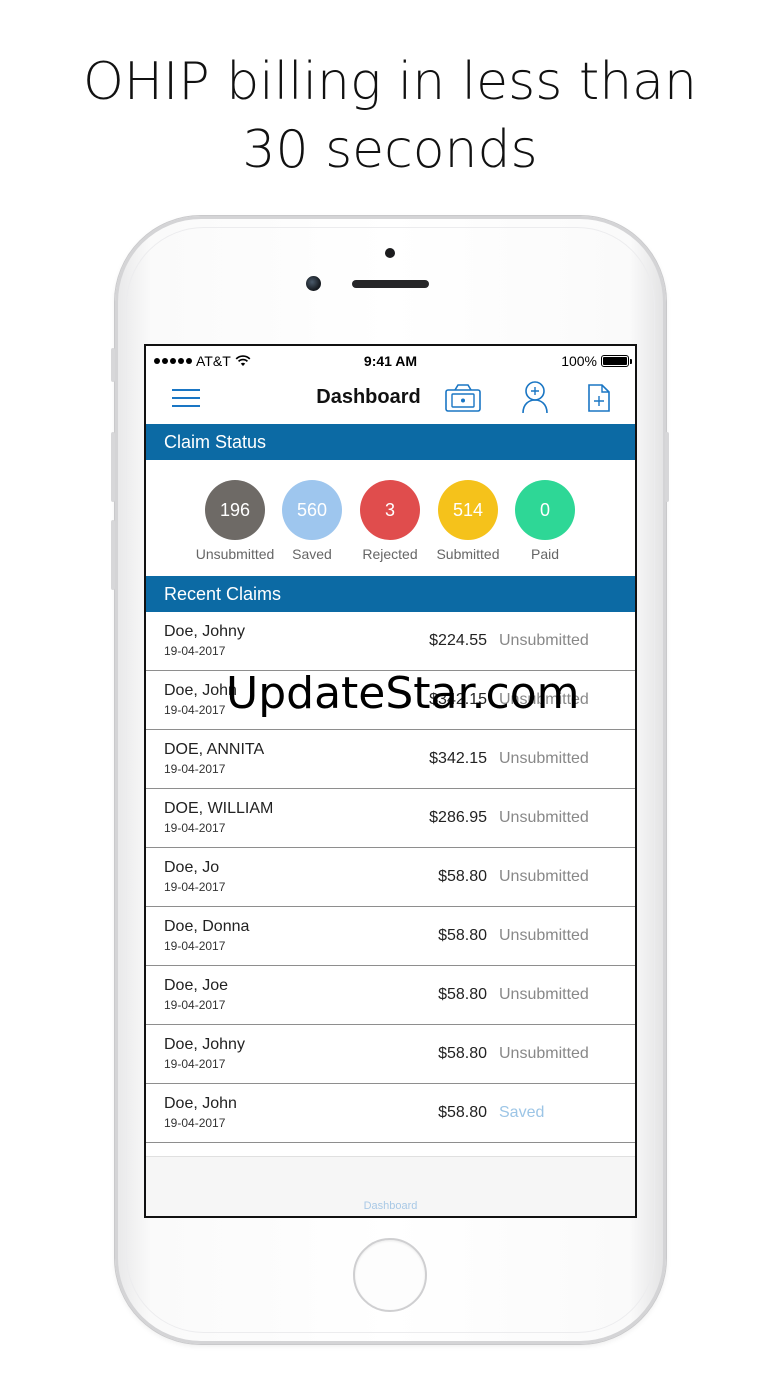  I want to click on claim-row: Doe, Johny 19-04-2017 $58.80 Unsubmitted, so click(390, 1054).